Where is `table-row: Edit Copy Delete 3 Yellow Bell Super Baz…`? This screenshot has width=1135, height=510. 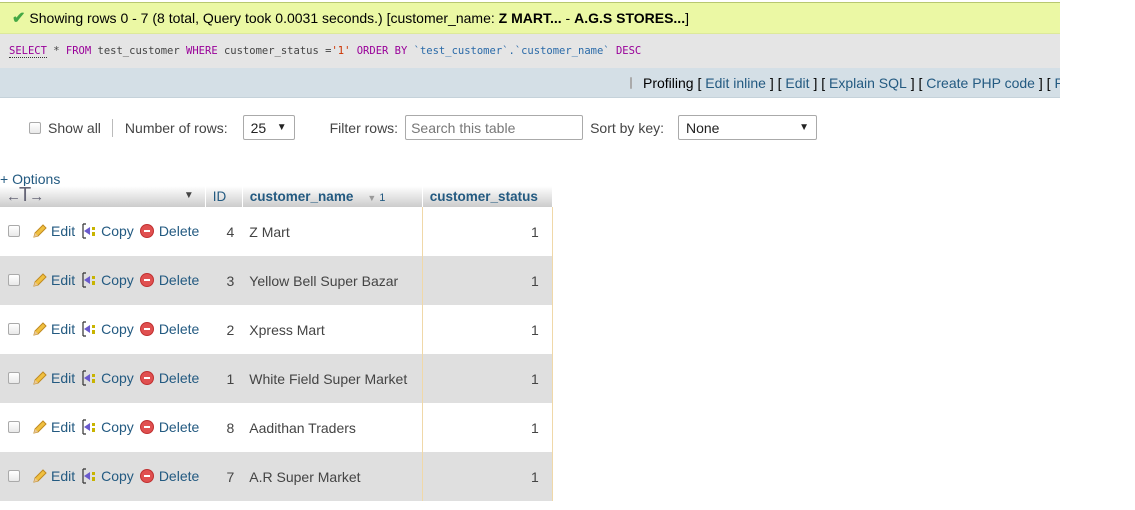 table-row: Edit Copy Delete 3 Yellow Bell Super Baz… is located at coordinates (276, 280).